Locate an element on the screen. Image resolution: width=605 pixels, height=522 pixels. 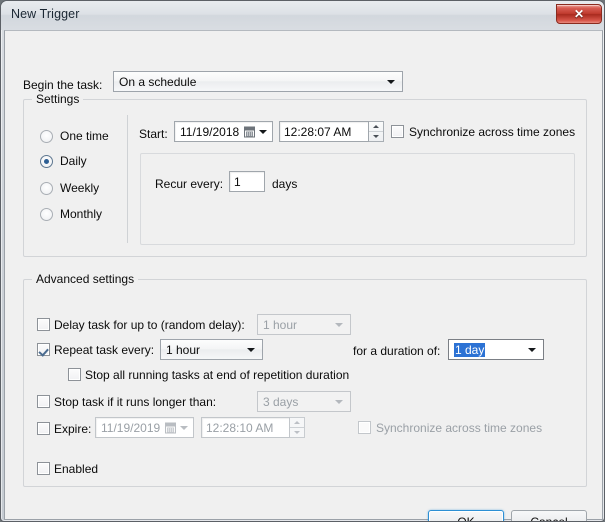
stop-longer-combo: 3 days is located at coordinates (304, 401).